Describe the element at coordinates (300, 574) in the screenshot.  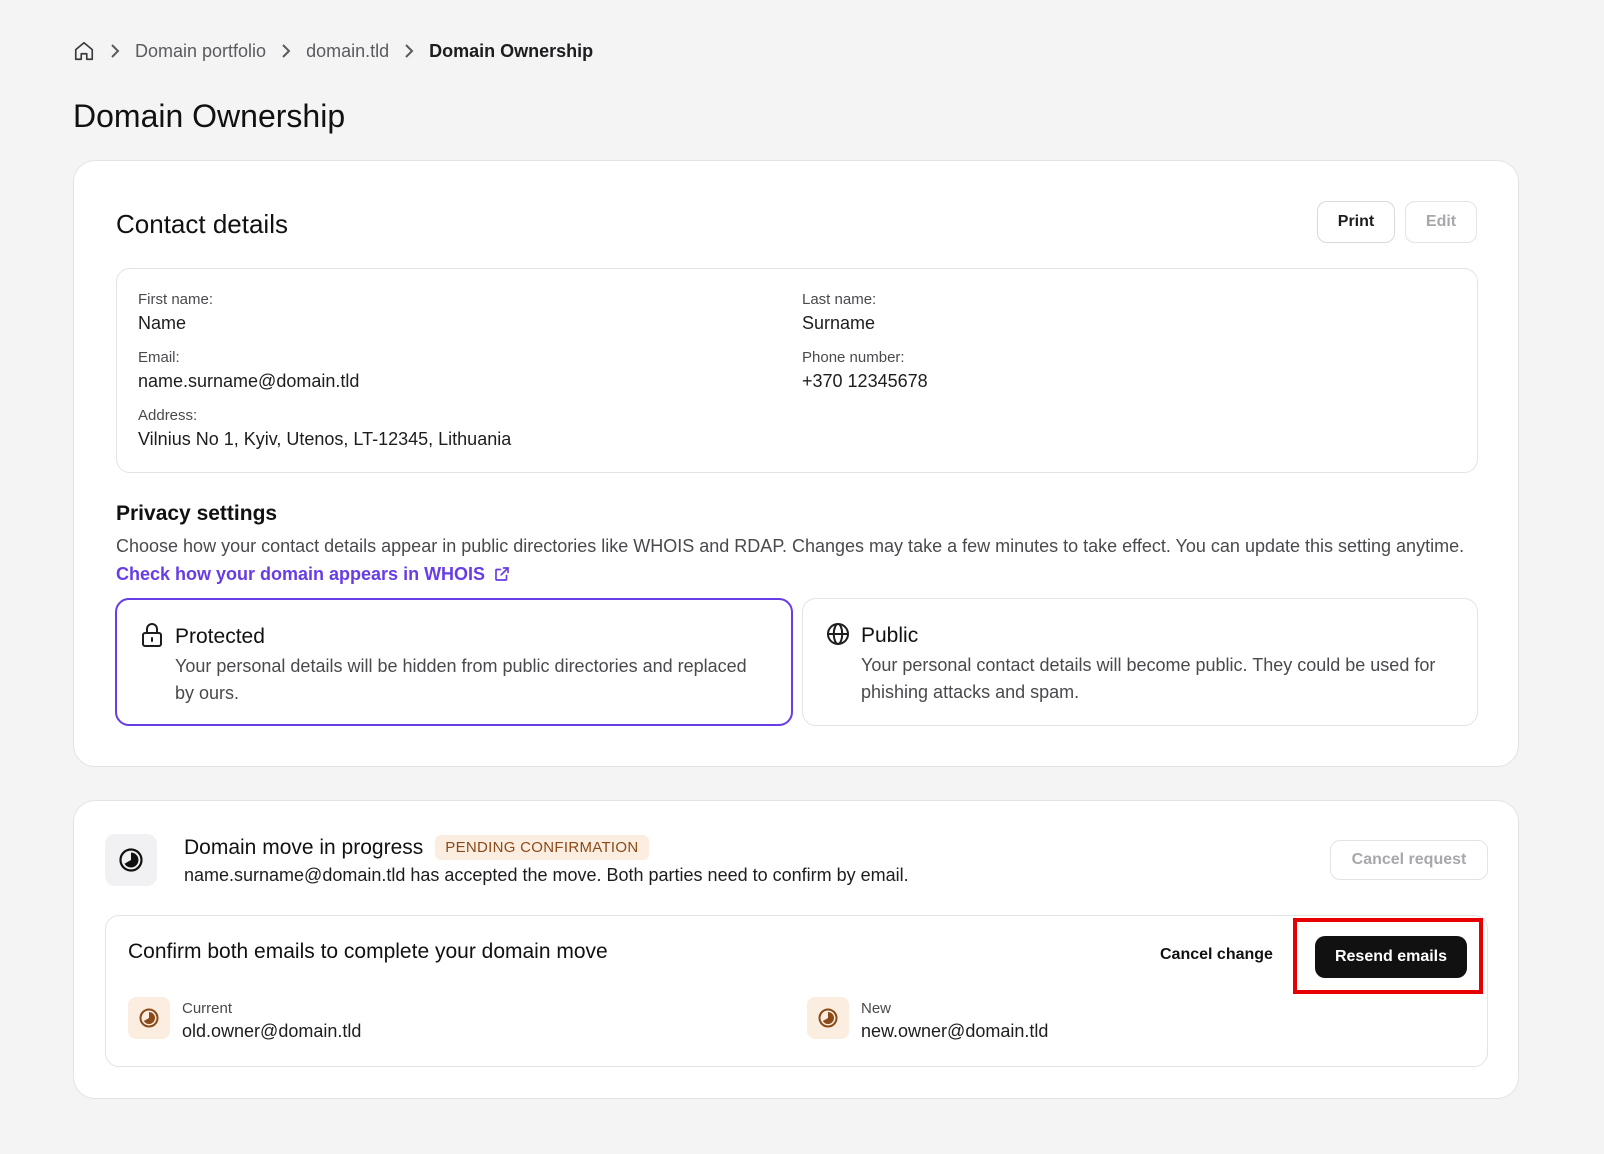
I see `whois-link: Check how your domain appears in WHOIS` at that location.